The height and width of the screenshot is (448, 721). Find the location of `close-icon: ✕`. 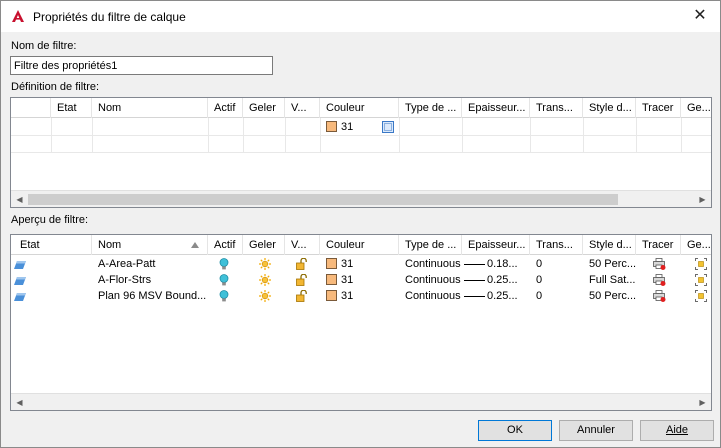

close-icon: ✕ is located at coordinates (700, 16).